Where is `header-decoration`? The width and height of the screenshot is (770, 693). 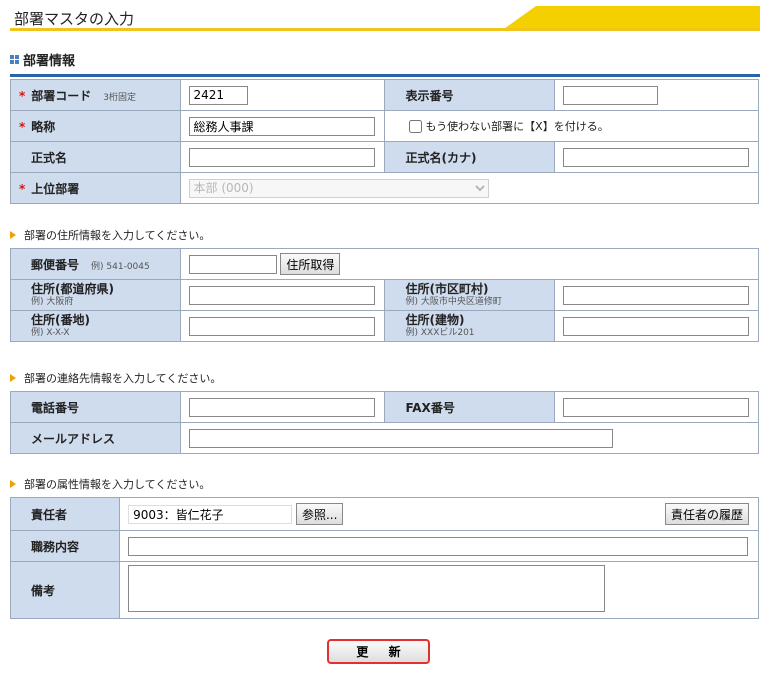 header-decoration is located at coordinates (631, 18).